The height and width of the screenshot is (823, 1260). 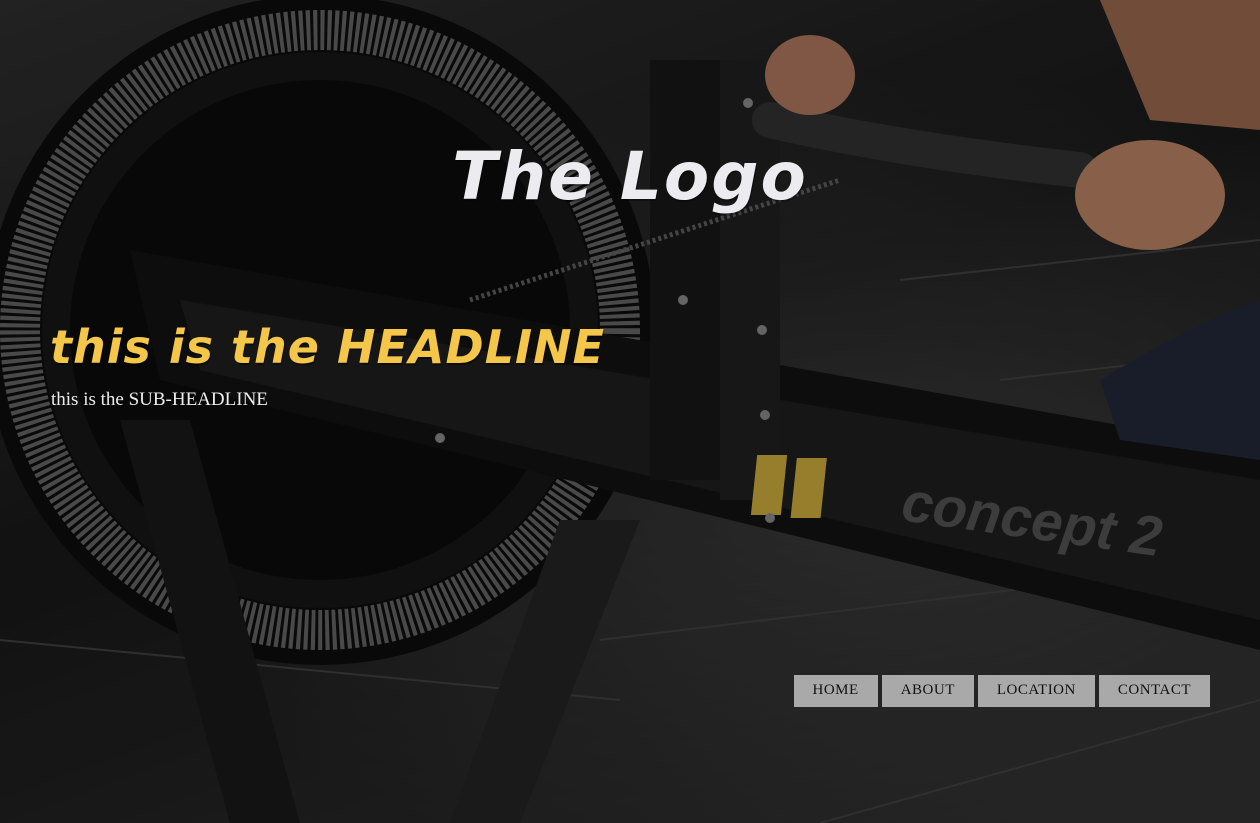 What do you see at coordinates (835, 691) in the screenshot?
I see `nav-home-button: HOME` at bounding box center [835, 691].